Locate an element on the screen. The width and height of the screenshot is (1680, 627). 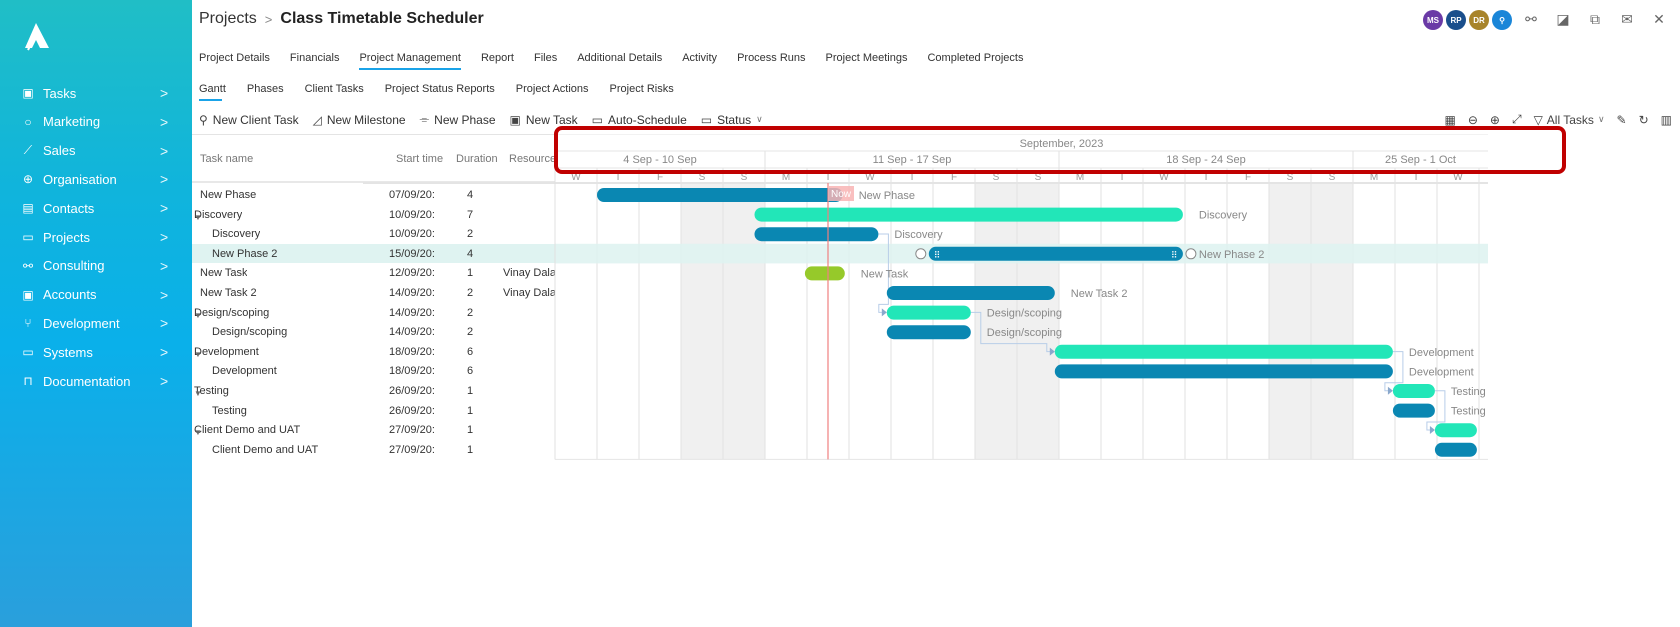
copy-icon: ⧉ is located at coordinates (1595, 19).